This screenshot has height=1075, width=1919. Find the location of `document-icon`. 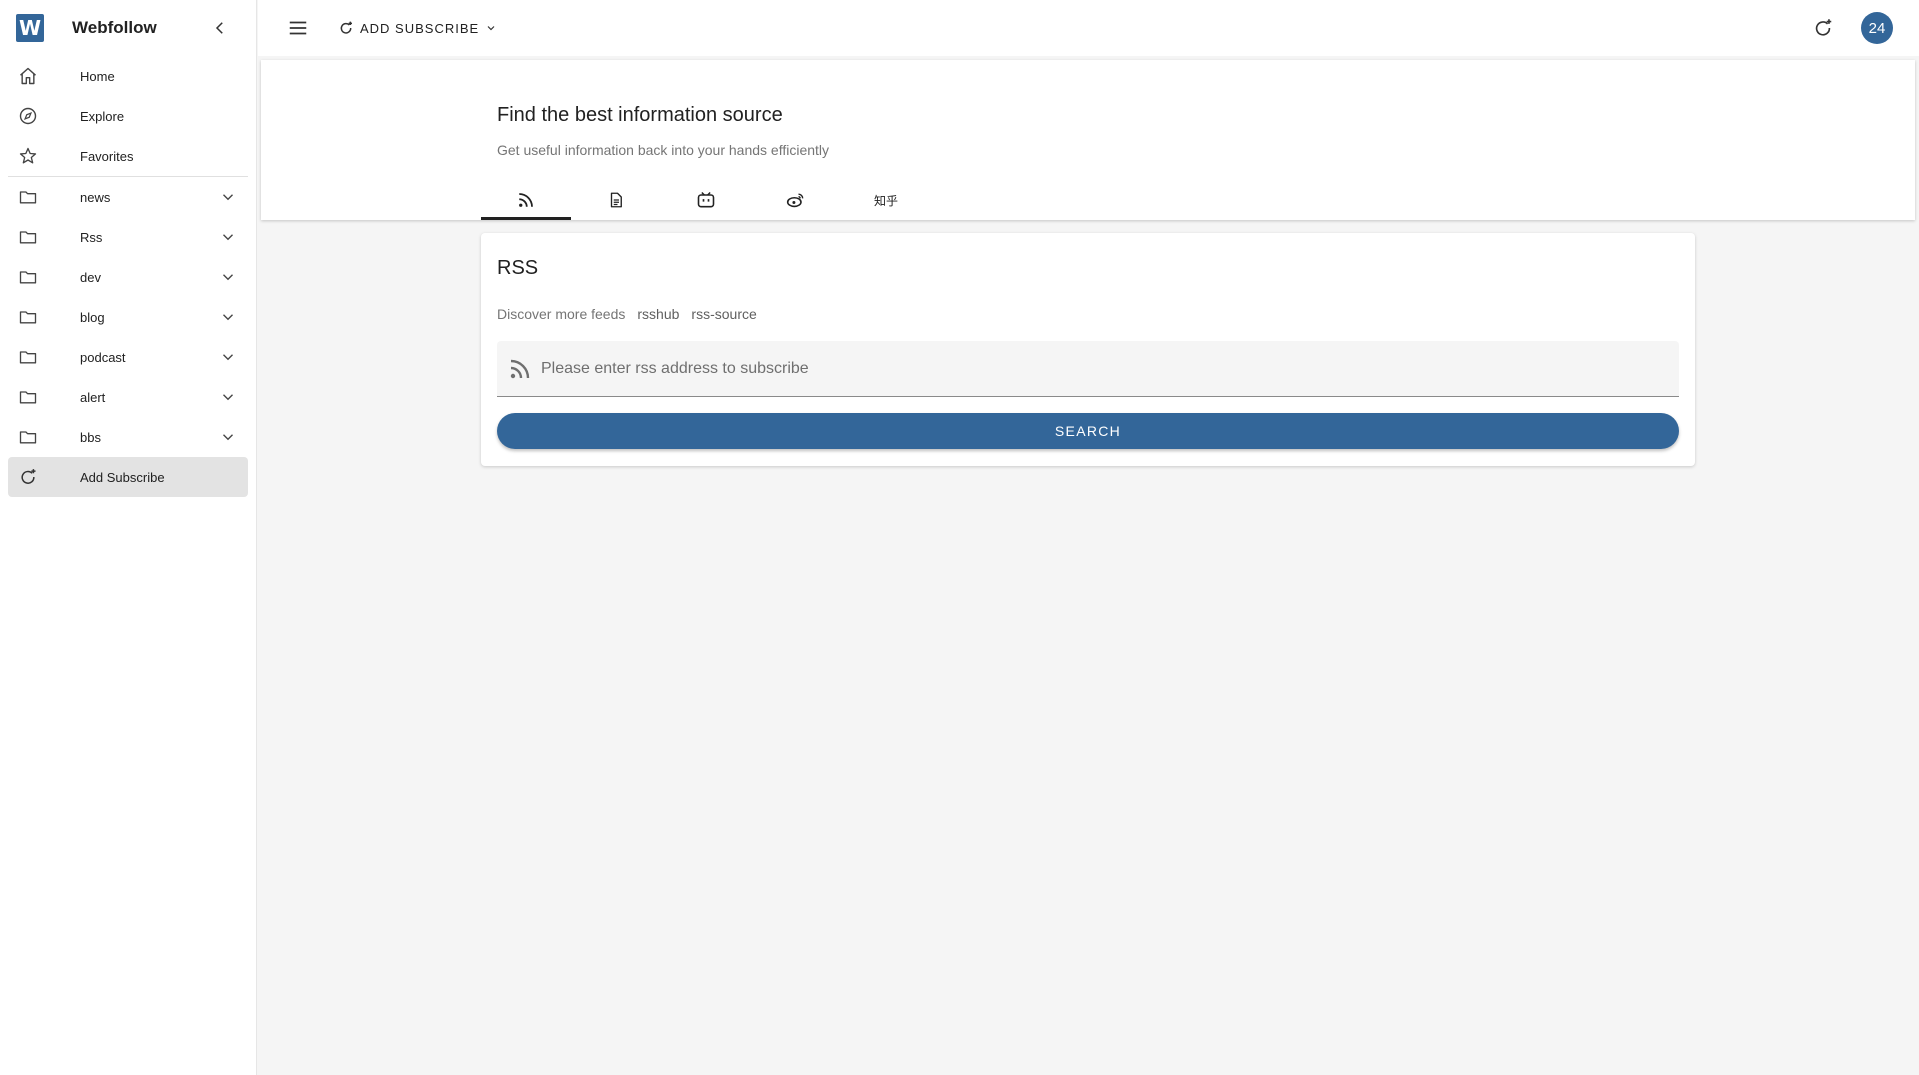

document-icon is located at coordinates (616, 200).